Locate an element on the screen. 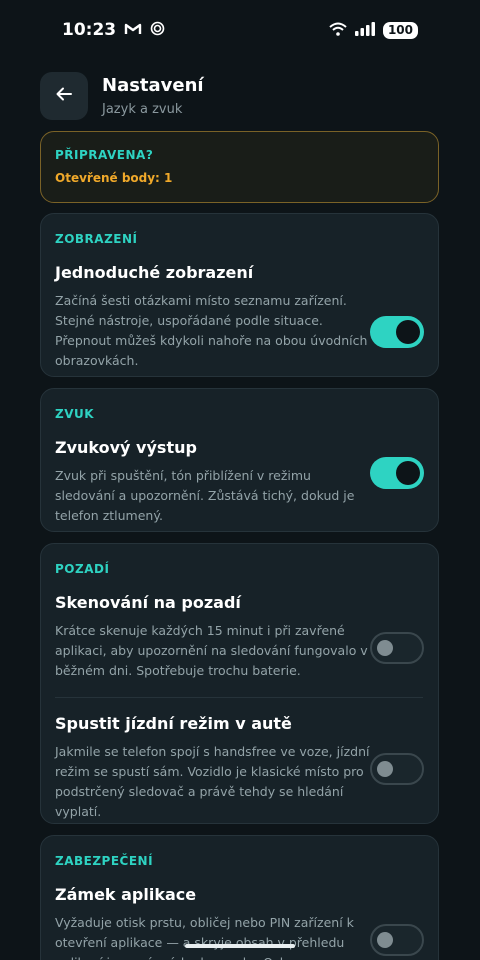 Image resolution: width=480 pixels, height=960 pixels. page-subtitle: Jazyk a zvuk is located at coordinates (142, 109).